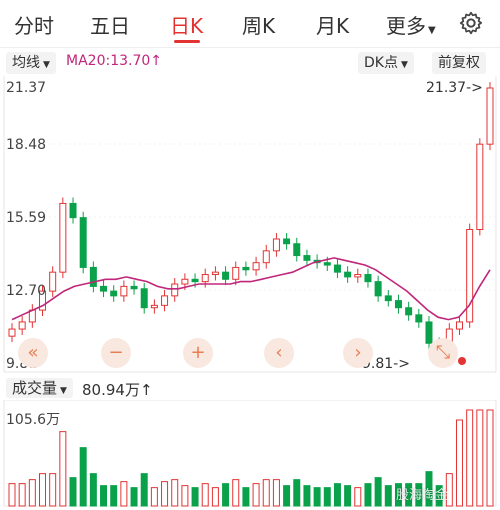 This screenshot has height=510, width=500. I want to click on volume-row: 成交量 ▼ 80.94万↑, so click(250, 388).